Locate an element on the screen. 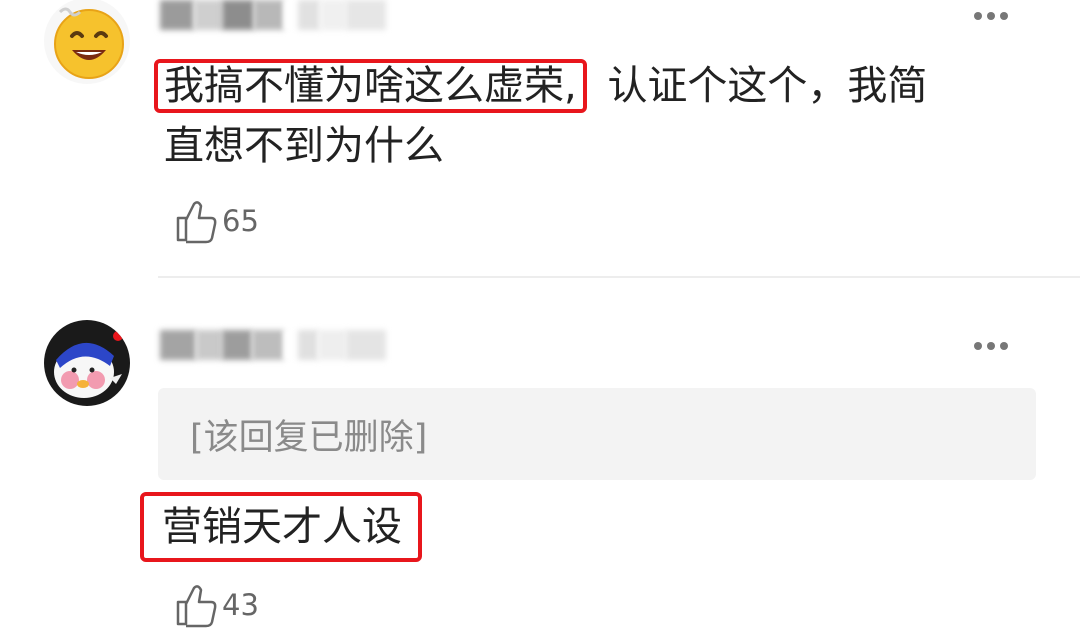  pink-cartoon-character-avatar-icon is located at coordinates (87, 363).